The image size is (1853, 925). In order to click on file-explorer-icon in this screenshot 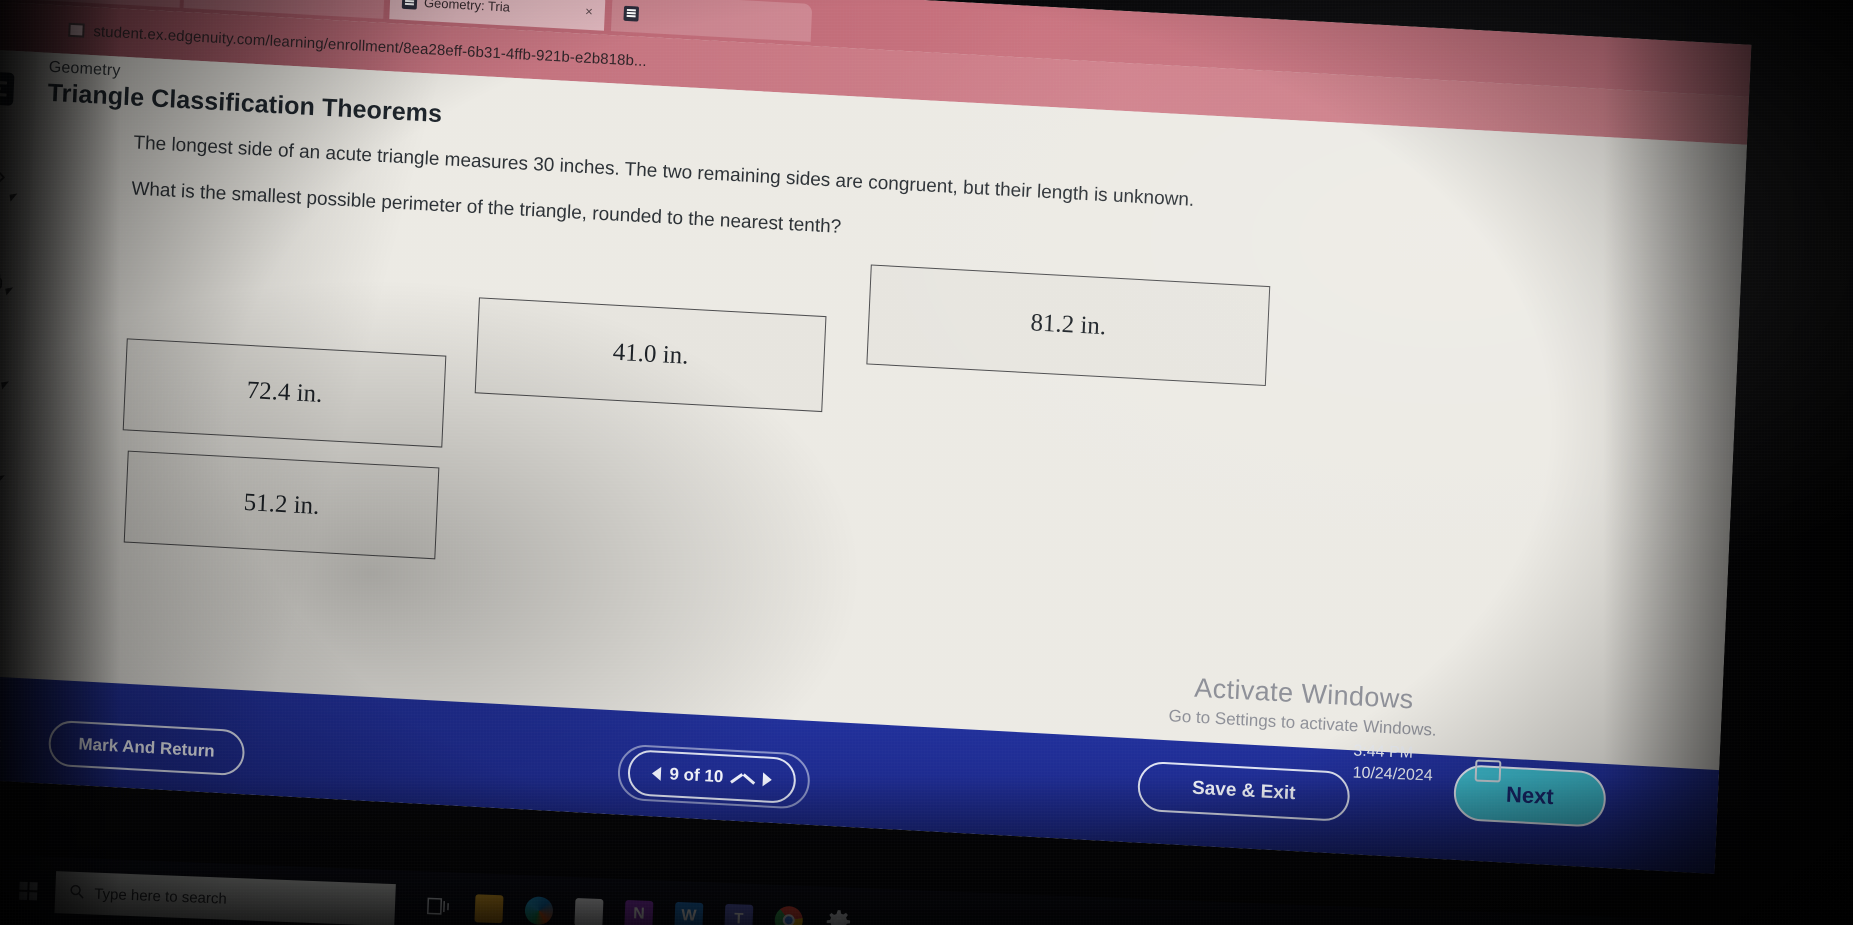, I will do `click(489, 904)`.